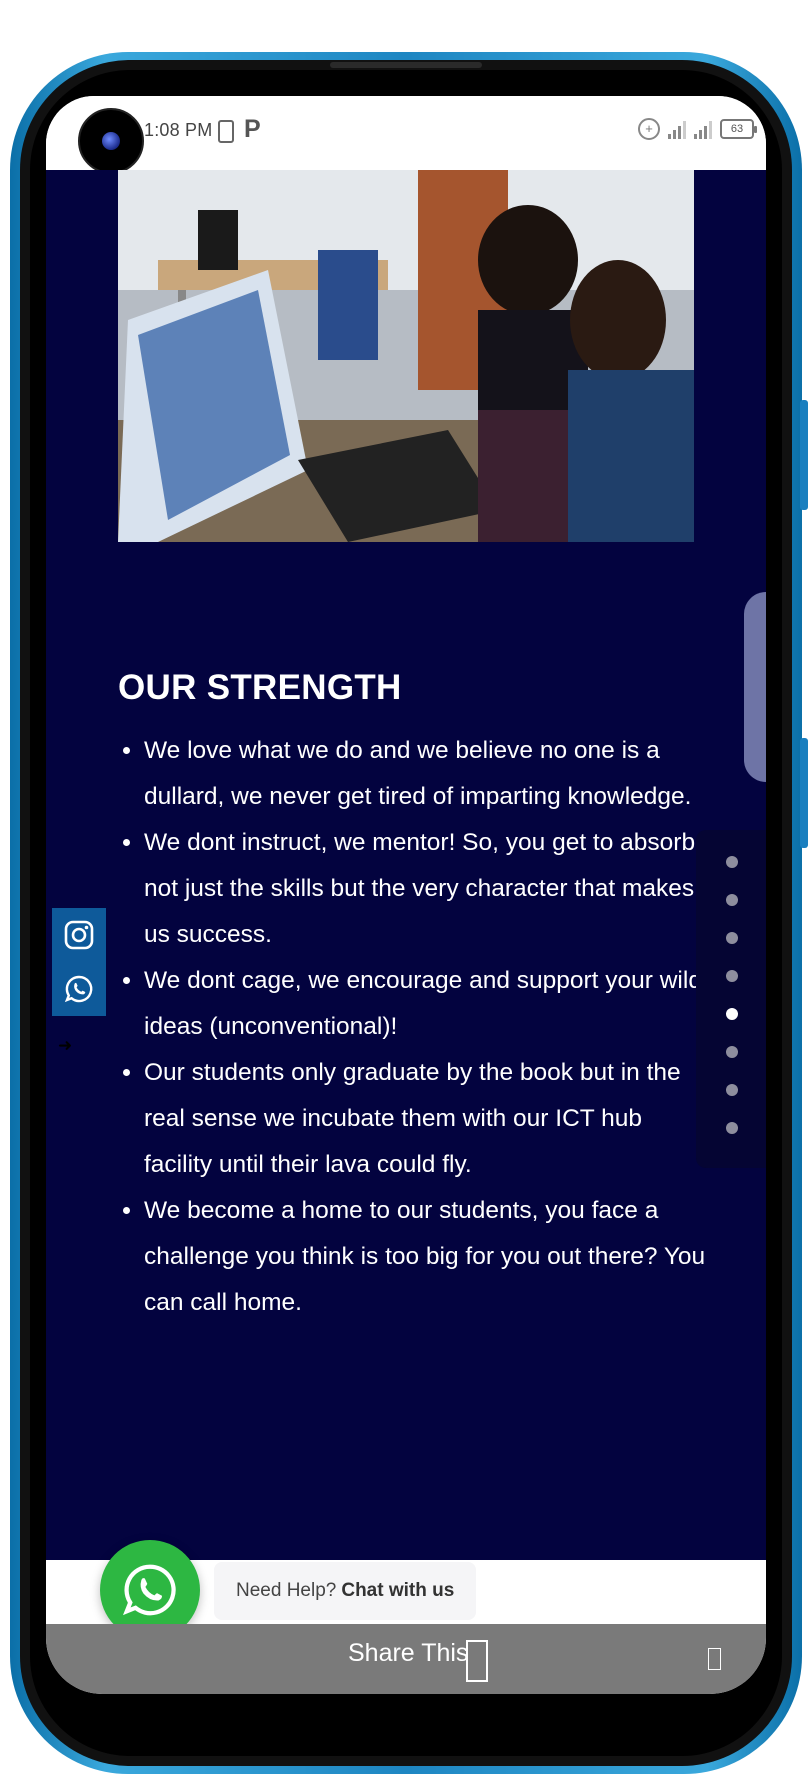 This screenshot has width=812, height=1788. I want to click on camera-icon, so click(111, 141).